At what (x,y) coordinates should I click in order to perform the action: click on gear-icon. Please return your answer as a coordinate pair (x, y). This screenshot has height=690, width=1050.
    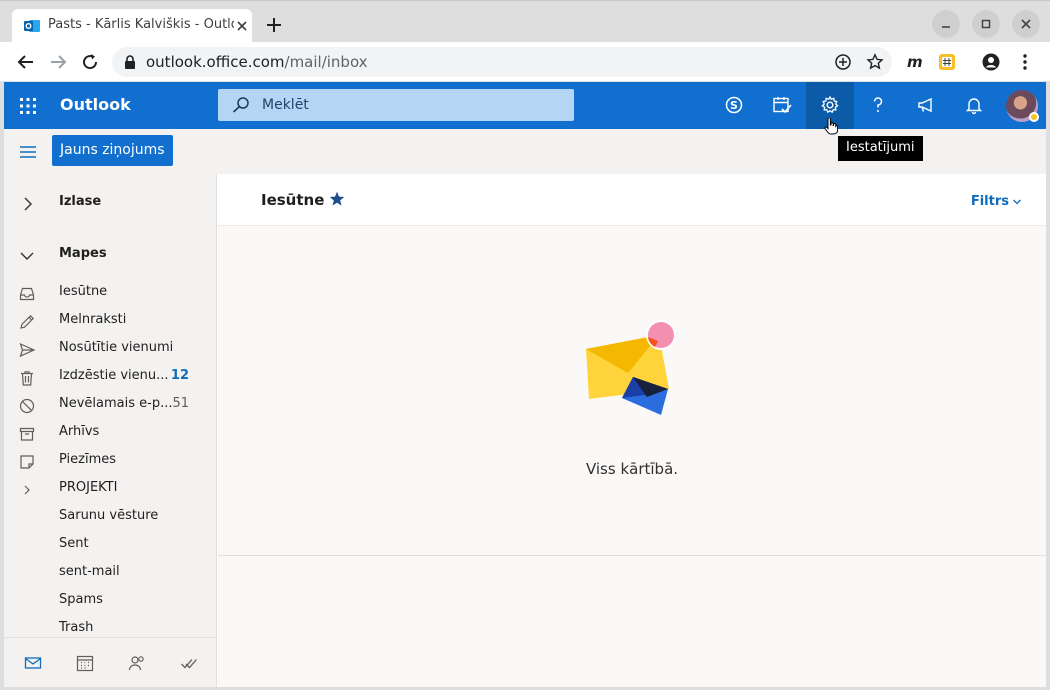
    Looking at the image, I should click on (830, 104).